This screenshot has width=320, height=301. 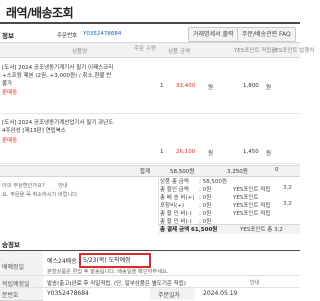 What do you see at coordinates (287, 188) in the screenshot?
I see `summary-point-value-1: 3,2` at bounding box center [287, 188].